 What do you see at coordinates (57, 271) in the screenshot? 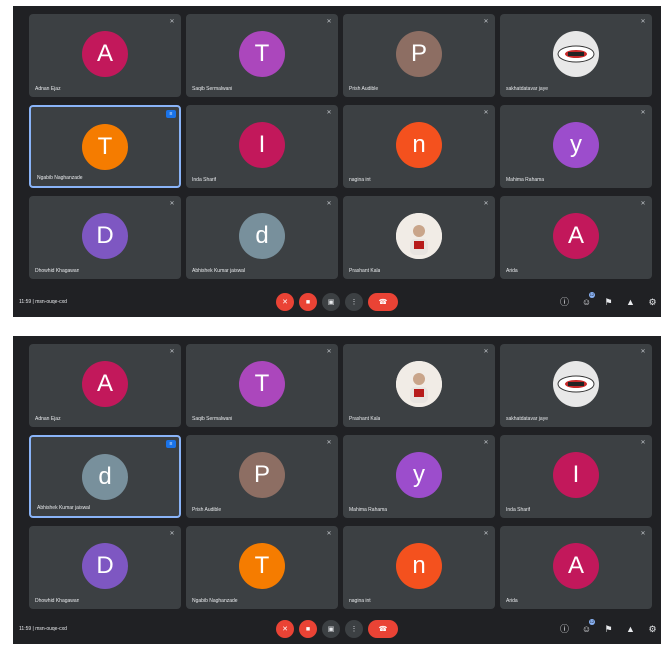
I see `participant-name: Dhowhid Khagawan` at bounding box center [57, 271].